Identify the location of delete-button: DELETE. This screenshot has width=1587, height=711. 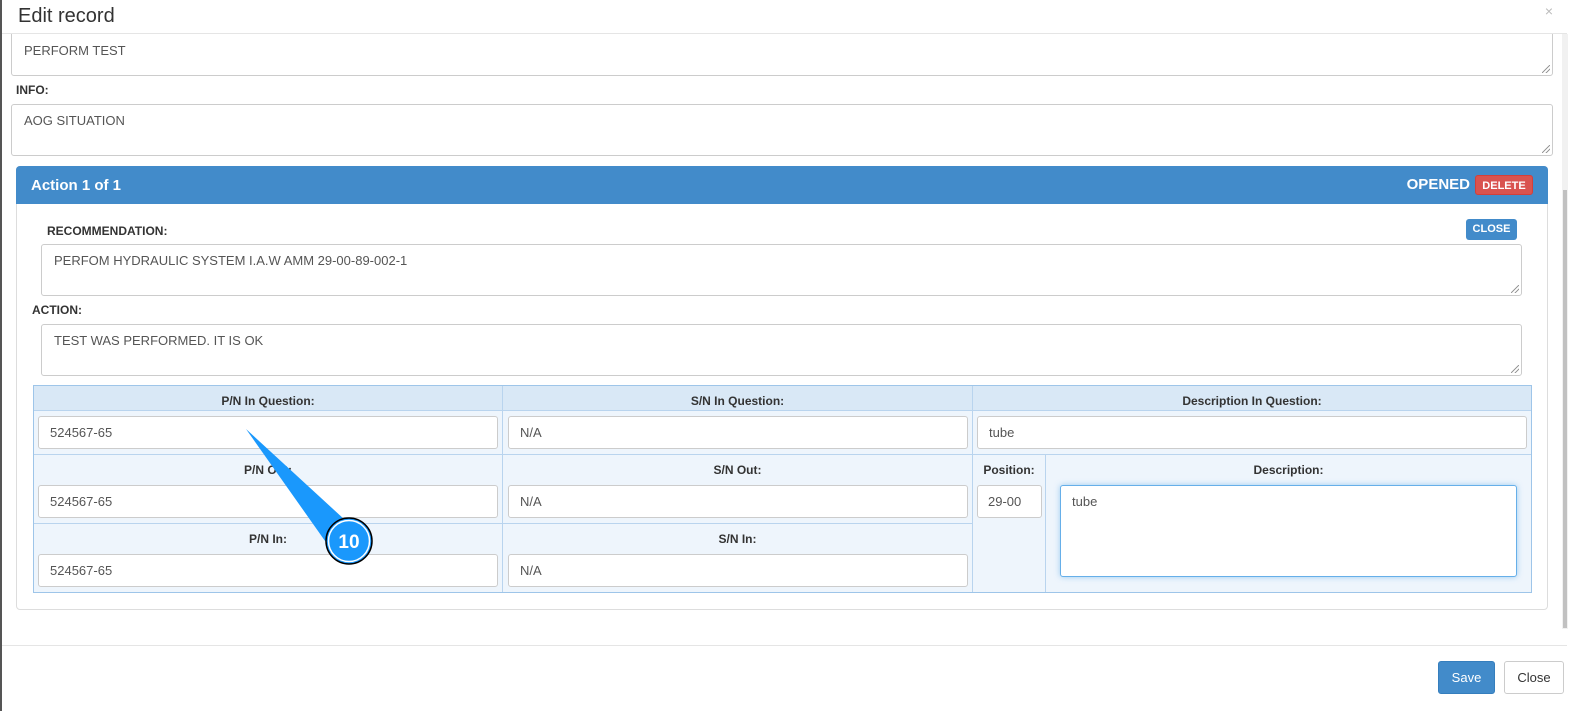
(1504, 185).